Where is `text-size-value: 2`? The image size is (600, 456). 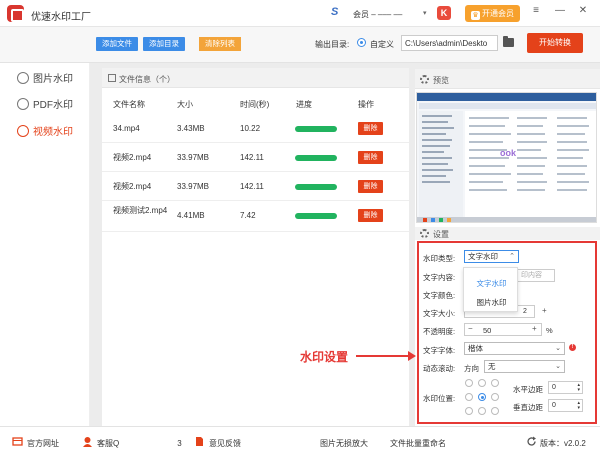 text-size-value: 2 is located at coordinates (525, 311).